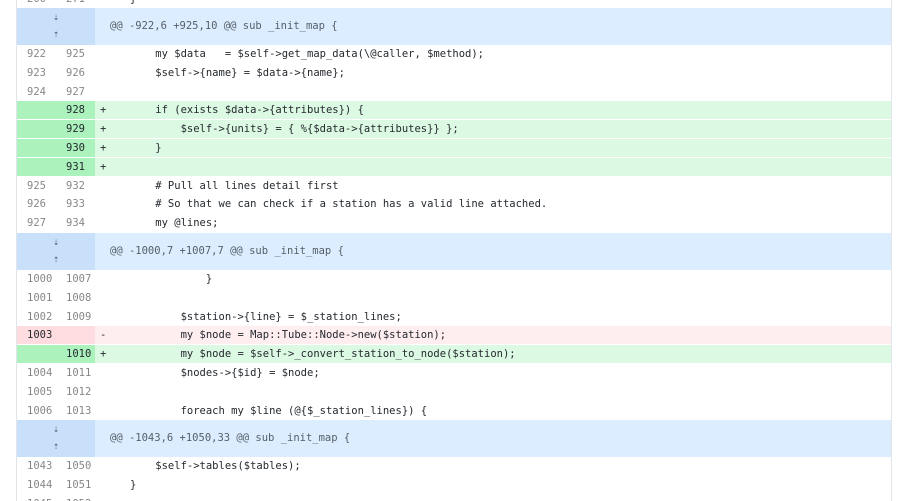 This screenshot has width=900, height=501. I want to click on context-line: 1004 1011 $nodes->{$id} = $node;, so click(454, 373).